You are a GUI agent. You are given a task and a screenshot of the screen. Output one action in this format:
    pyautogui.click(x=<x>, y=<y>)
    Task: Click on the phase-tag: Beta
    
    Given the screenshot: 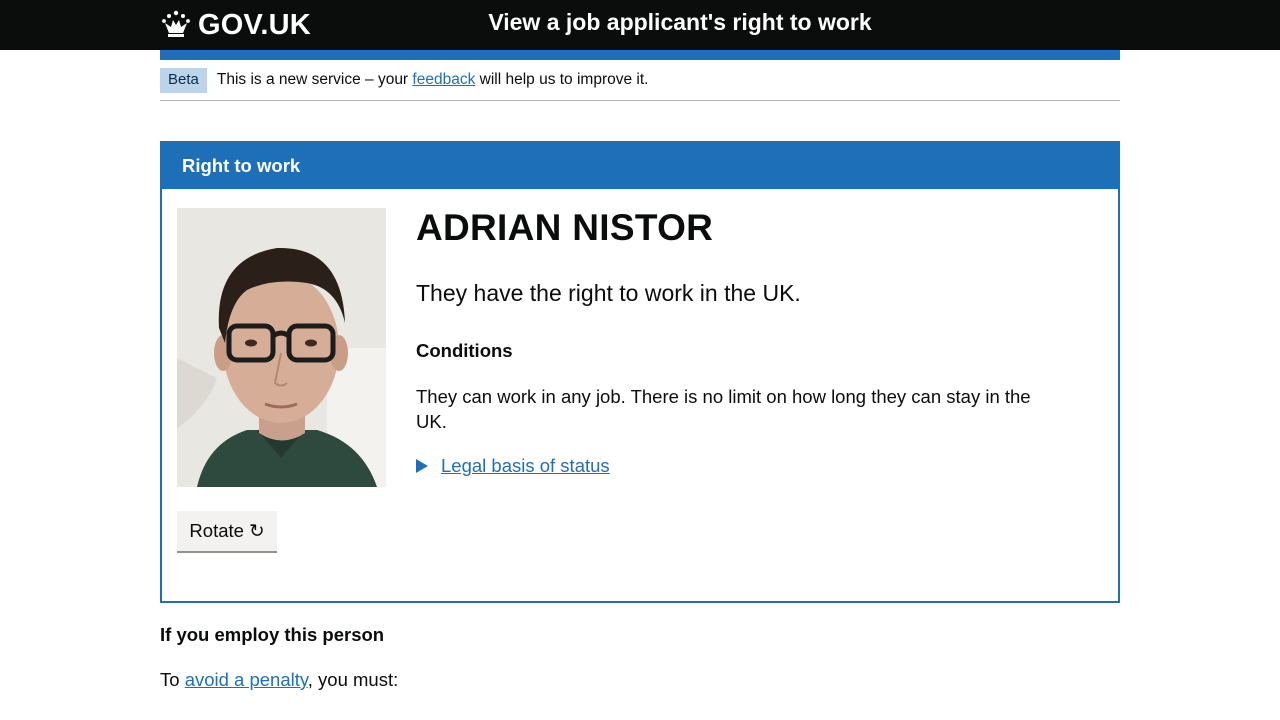 What is the action you would take?
    pyautogui.click(x=183, y=80)
    